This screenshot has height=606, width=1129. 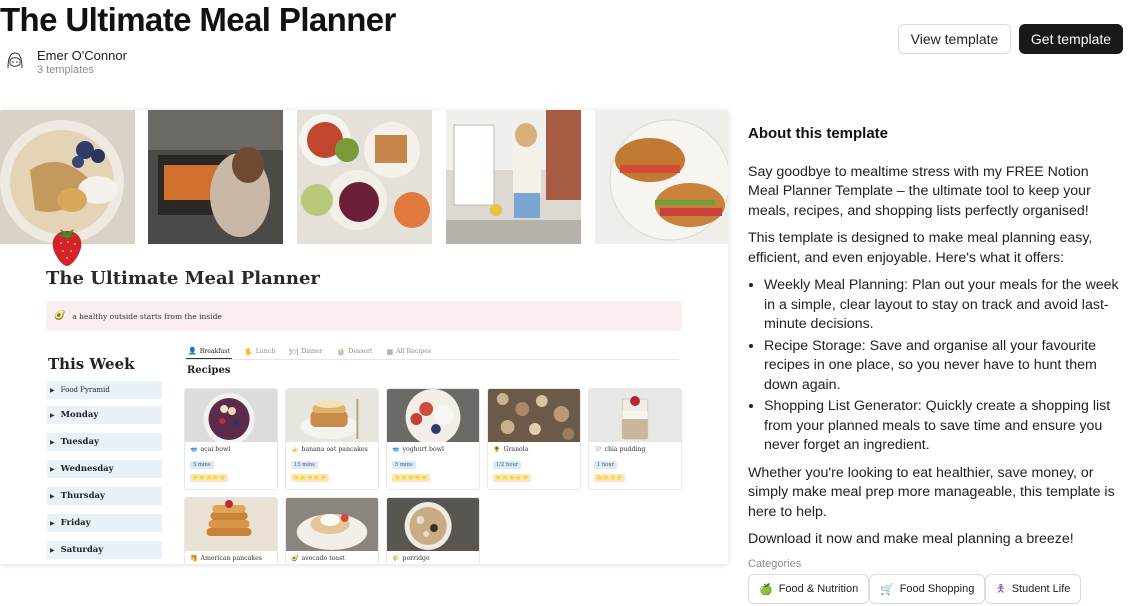 I want to click on recipe-name: American pancakes, so click(x=231, y=558).